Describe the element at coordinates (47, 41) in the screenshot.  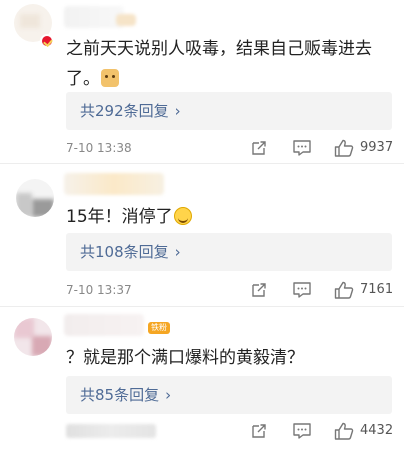
I see `verified-badge-icon` at that location.